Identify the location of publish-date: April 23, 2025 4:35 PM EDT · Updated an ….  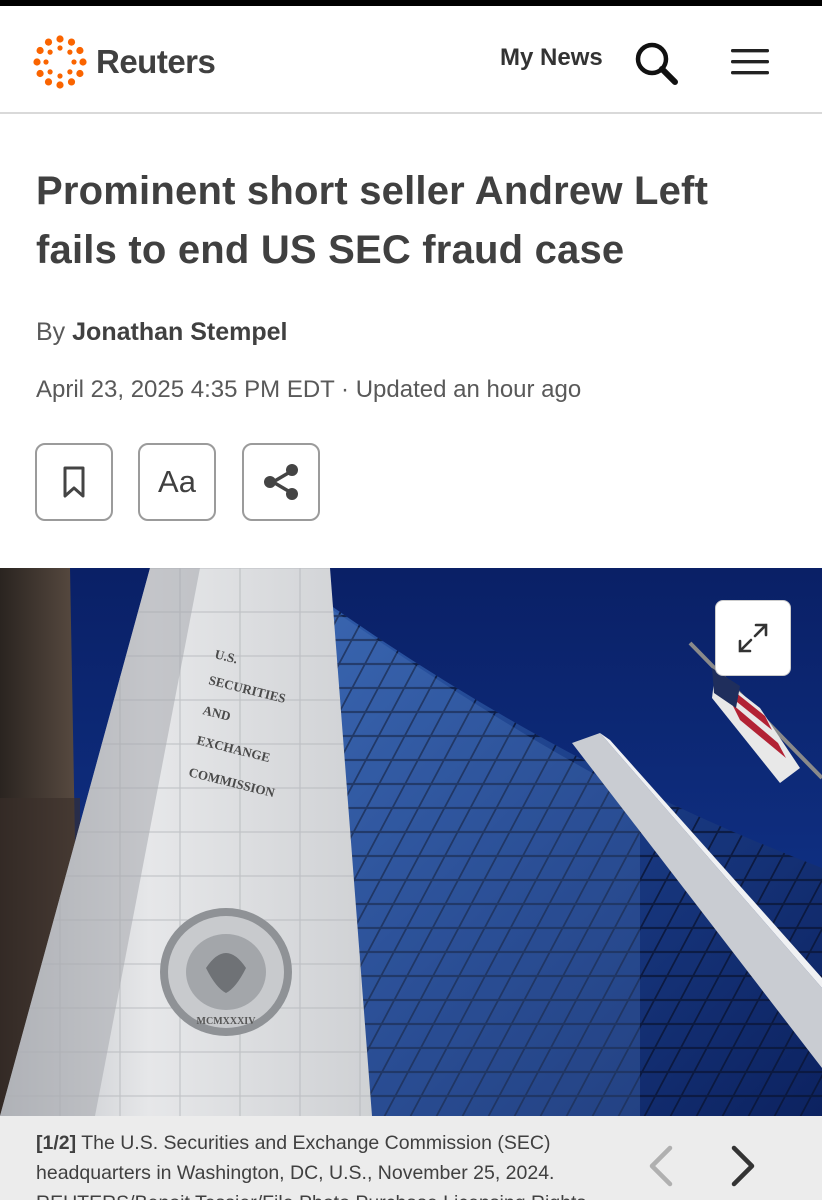
(309, 389).